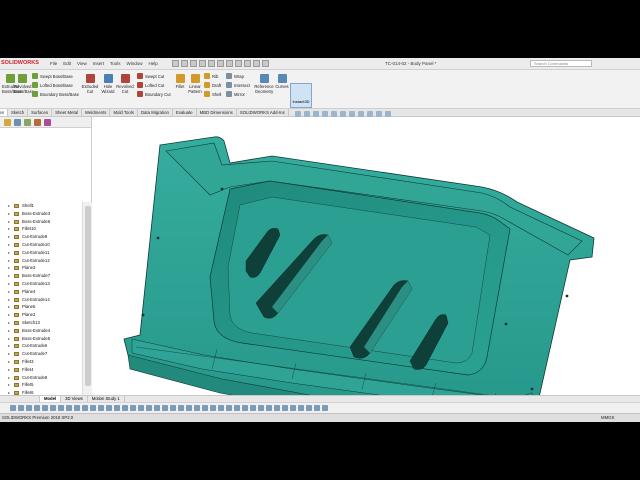  What do you see at coordinates (46, 331) in the screenshot?
I see `tree-item: ▸ Boss-Extrude4` at bounding box center [46, 331].